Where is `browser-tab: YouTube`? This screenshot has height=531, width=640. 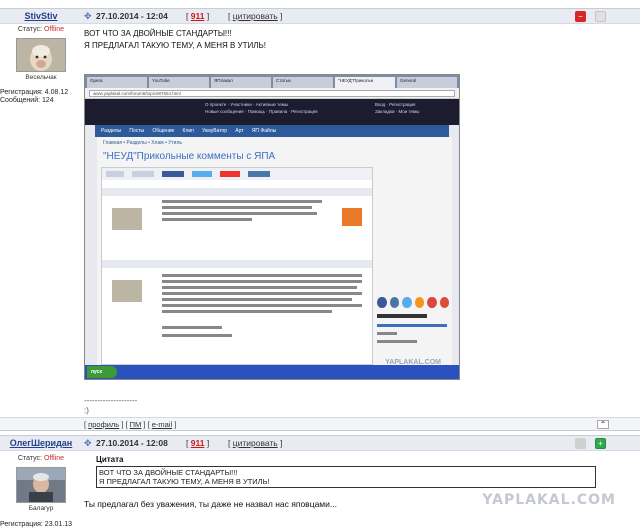
browser-tab: YouTube is located at coordinates (179, 82).